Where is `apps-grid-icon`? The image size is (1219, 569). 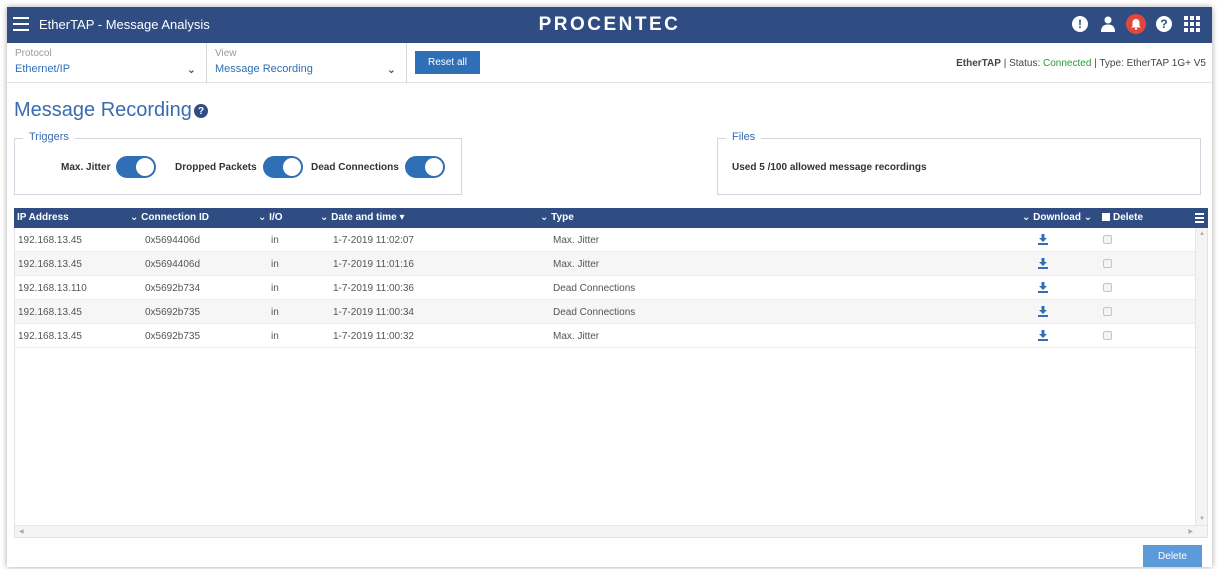 apps-grid-icon is located at coordinates (1192, 24).